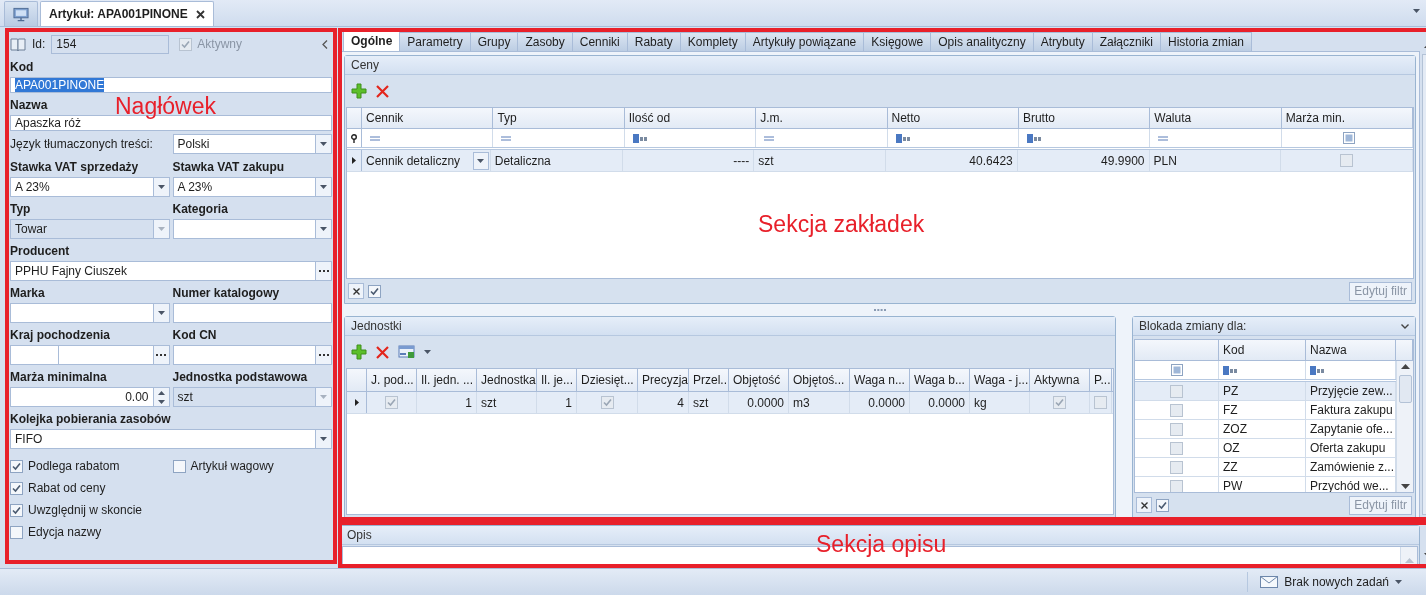 The height and width of the screenshot is (595, 1426). I want to click on table-row: OZ Oferta zakupu, so click(1265, 448).